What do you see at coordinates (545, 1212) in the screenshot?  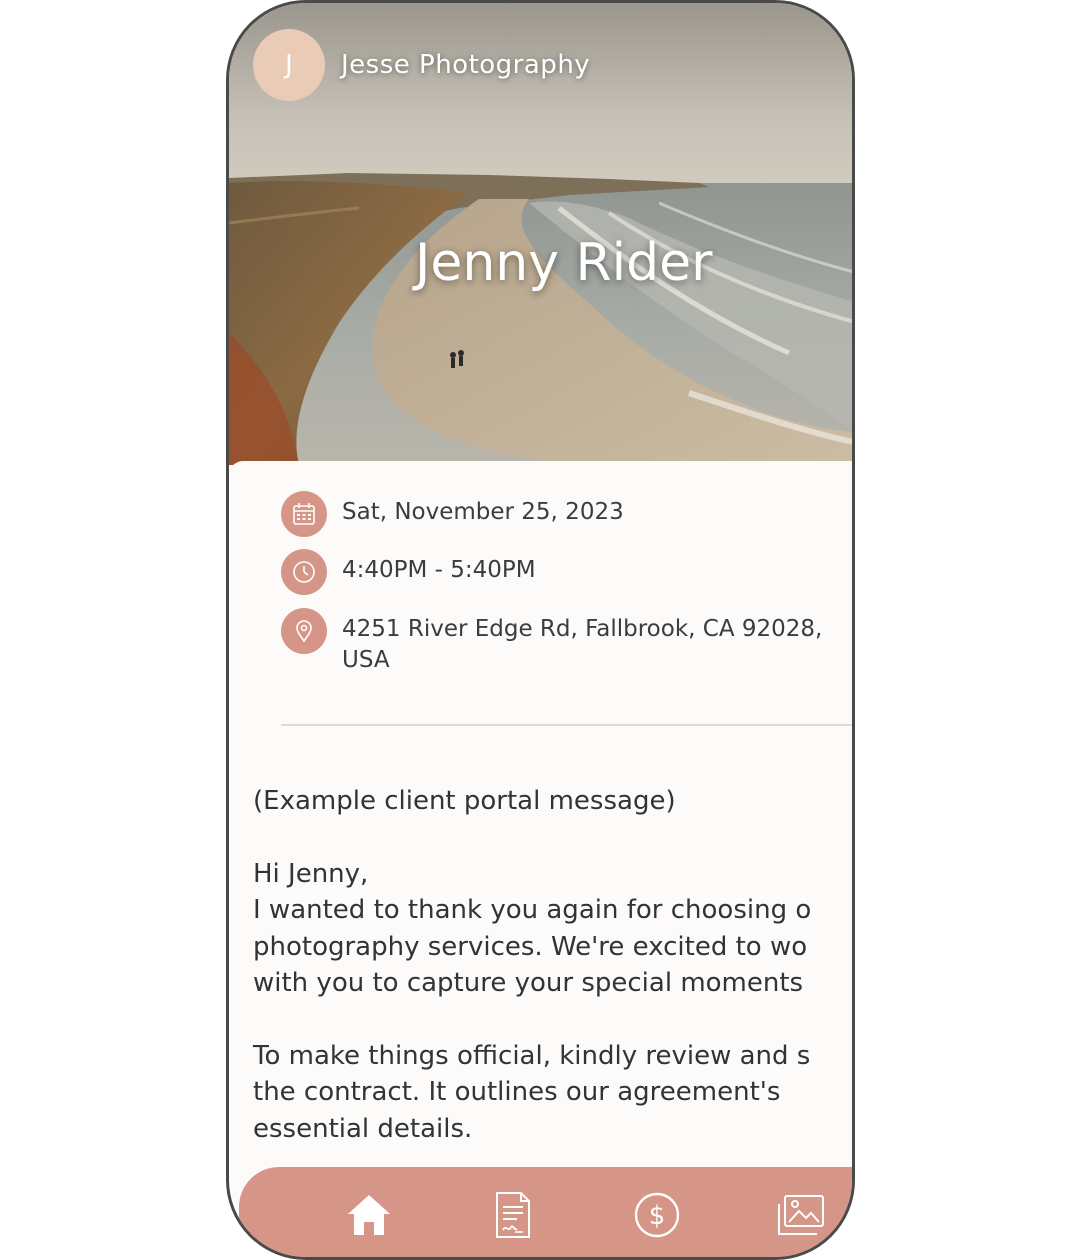 I see `bottom-nav-bar: $` at bounding box center [545, 1212].